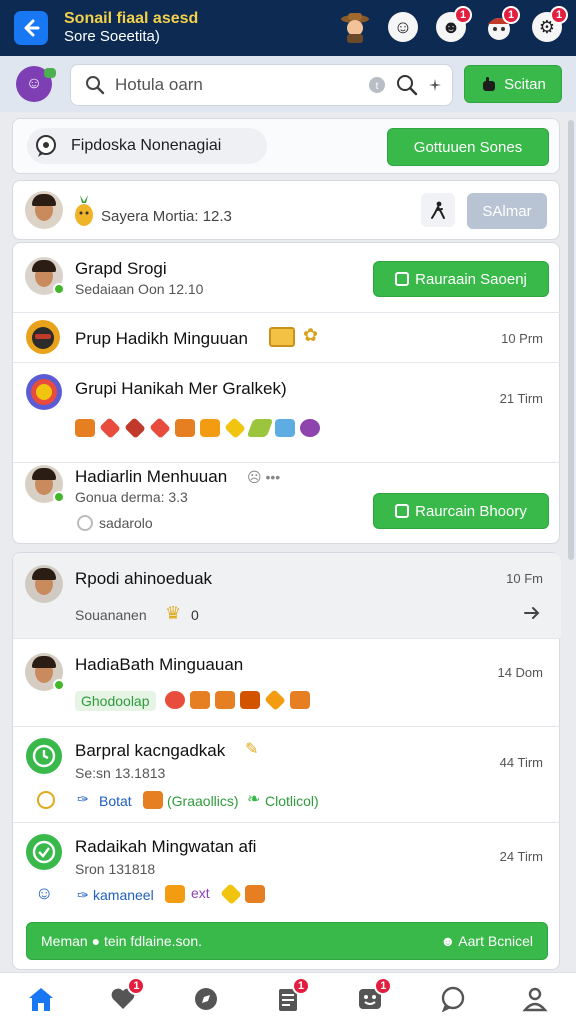 The width and height of the screenshot is (576, 1024). I want to click on tool-icon: ✑, so click(83, 895).